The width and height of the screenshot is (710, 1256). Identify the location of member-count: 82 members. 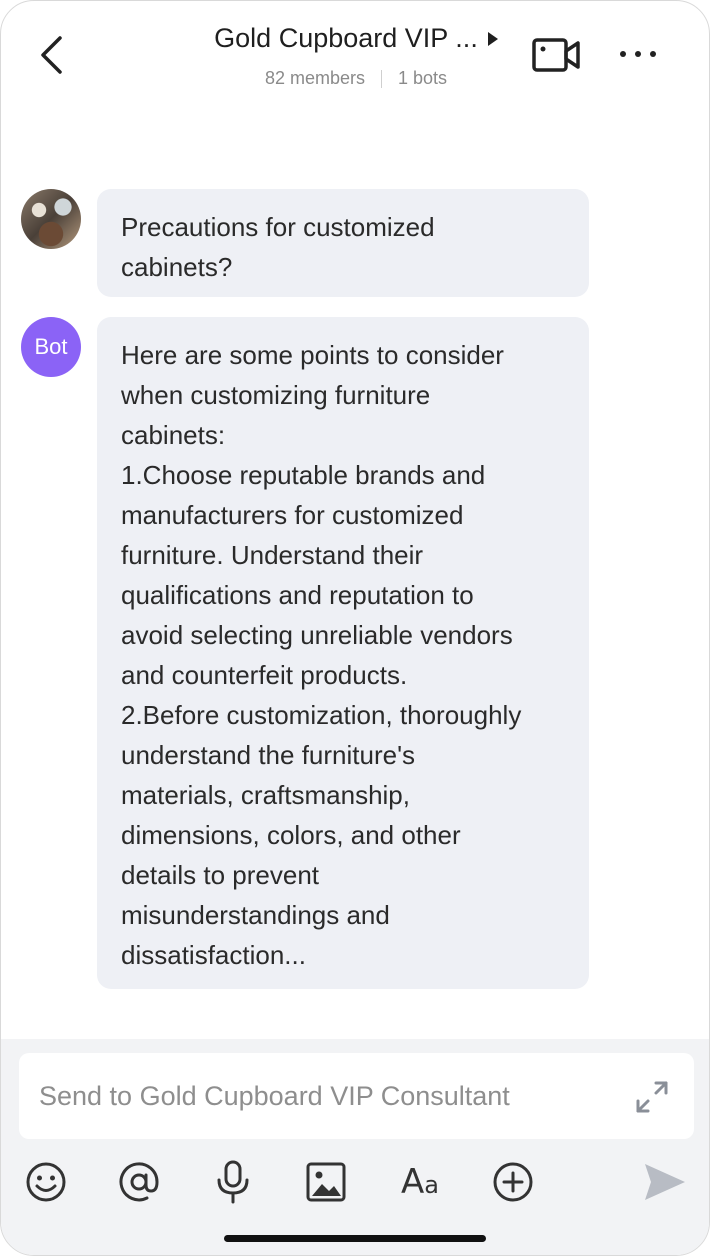
(314, 78).